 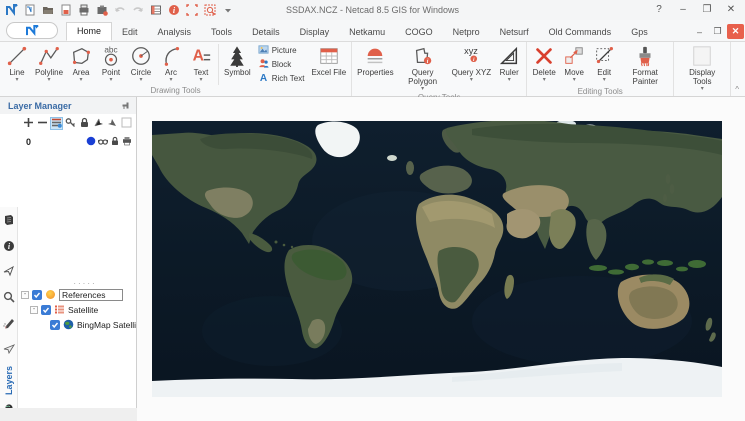 I want to click on tab-edit: Edit, so click(x=130, y=32).